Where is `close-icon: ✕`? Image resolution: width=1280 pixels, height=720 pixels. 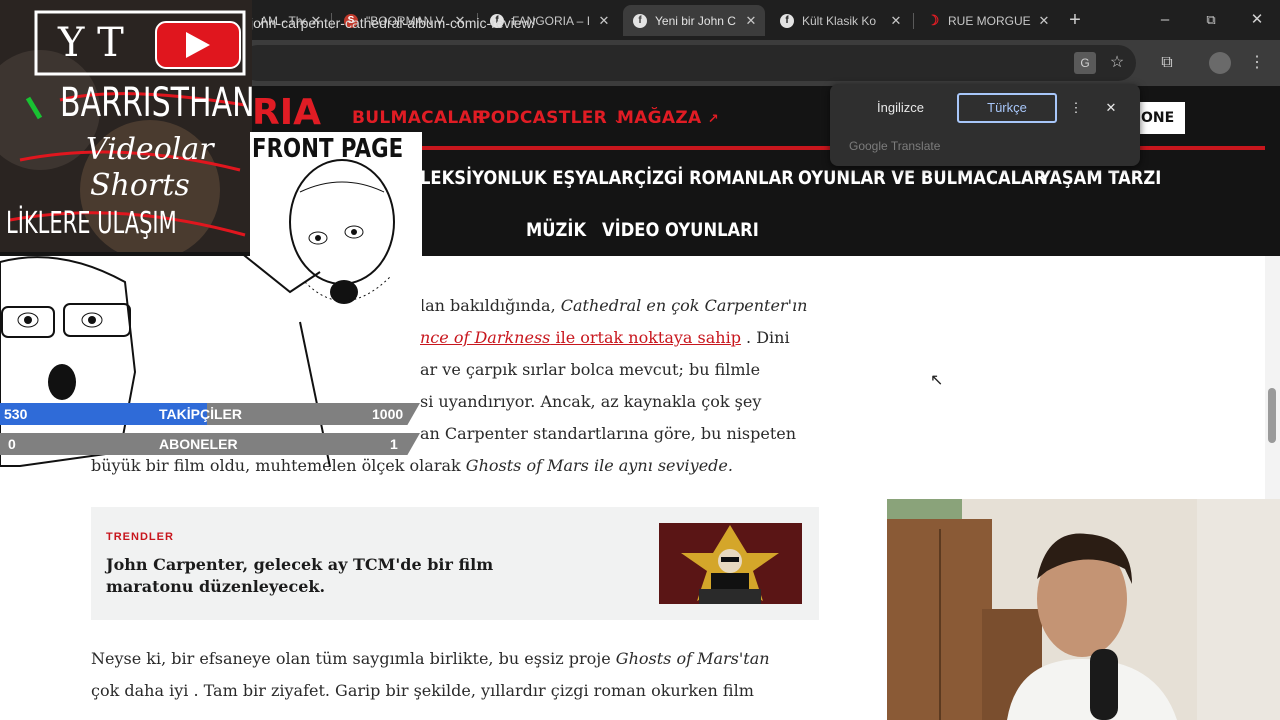
close-icon: ✕ is located at coordinates (1111, 108).